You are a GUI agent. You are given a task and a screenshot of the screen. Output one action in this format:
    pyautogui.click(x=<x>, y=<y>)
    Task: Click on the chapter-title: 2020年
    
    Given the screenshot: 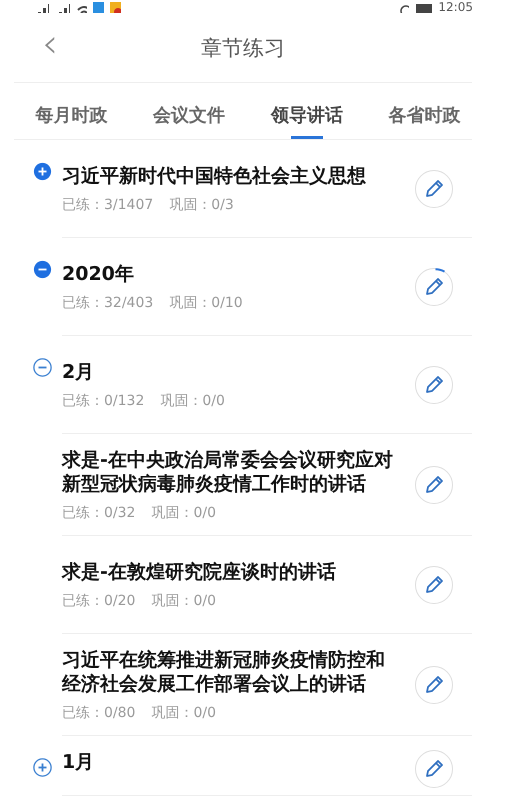 What is the action you would take?
    pyautogui.click(x=98, y=274)
    